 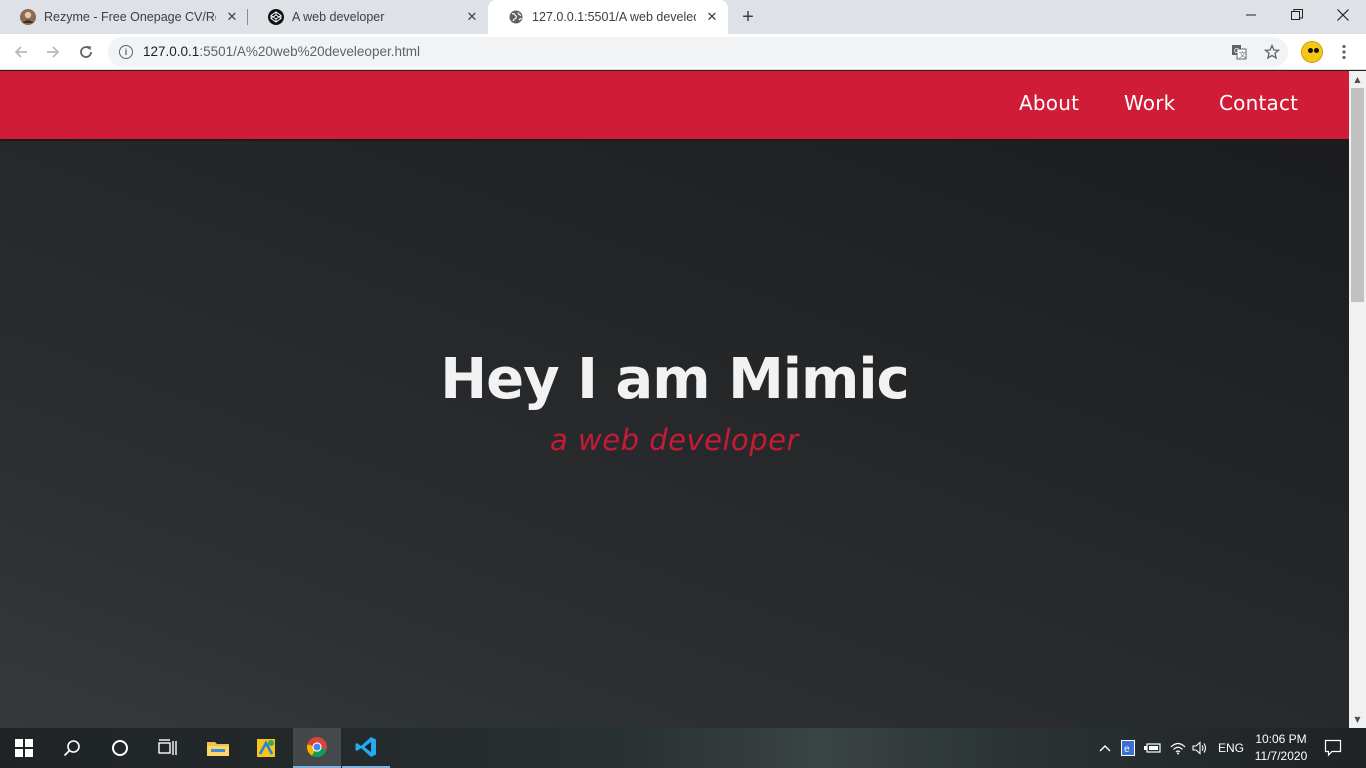 I want to click on chrome-taskbar-button, so click(x=317, y=748).